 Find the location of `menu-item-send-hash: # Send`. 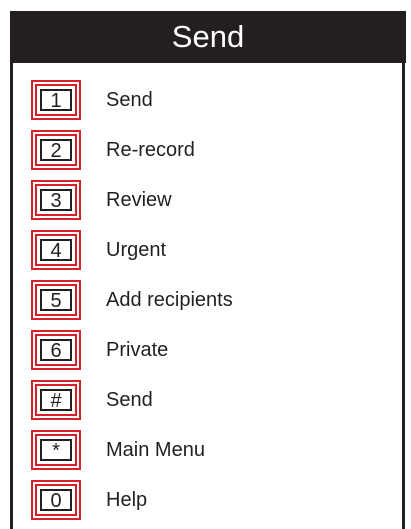

menu-item-send-hash: # Send is located at coordinates (211, 400).